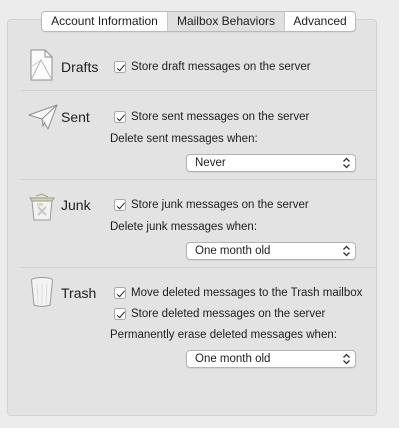 The width and height of the screenshot is (399, 428). Describe the element at coordinates (120, 314) in the screenshot. I see `store-deleted-checkbox` at that location.